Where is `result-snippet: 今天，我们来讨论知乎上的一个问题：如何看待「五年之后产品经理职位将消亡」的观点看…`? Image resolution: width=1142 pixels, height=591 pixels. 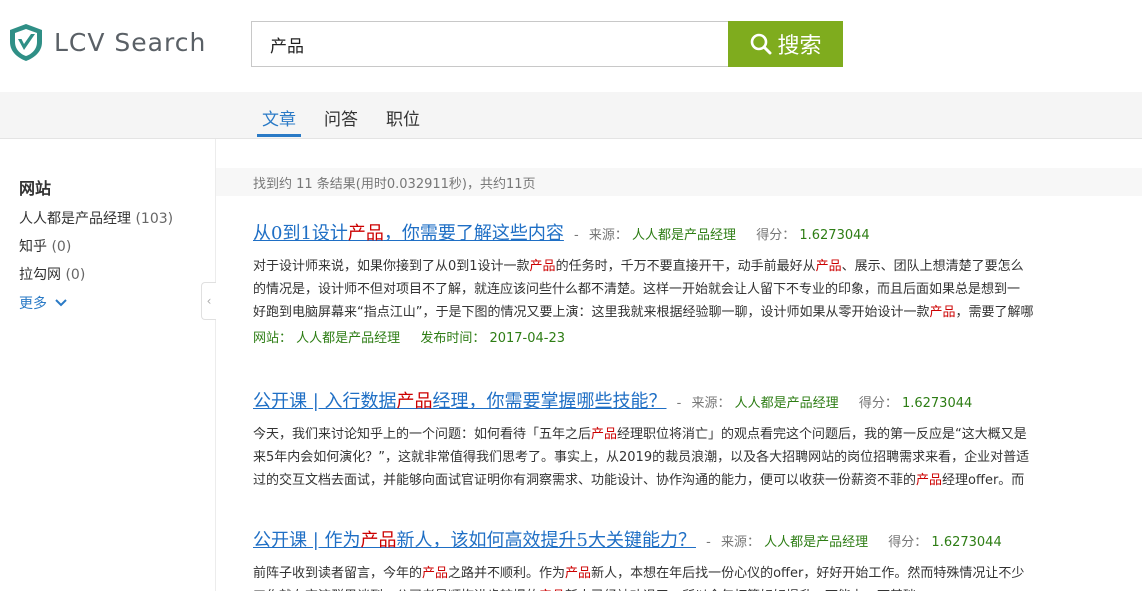 result-snippet: 今天，我们来讨论知乎上的一个问题：如何看待「五年之后产品经理职位将消亡」的观点看… is located at coordinates (641, 457).